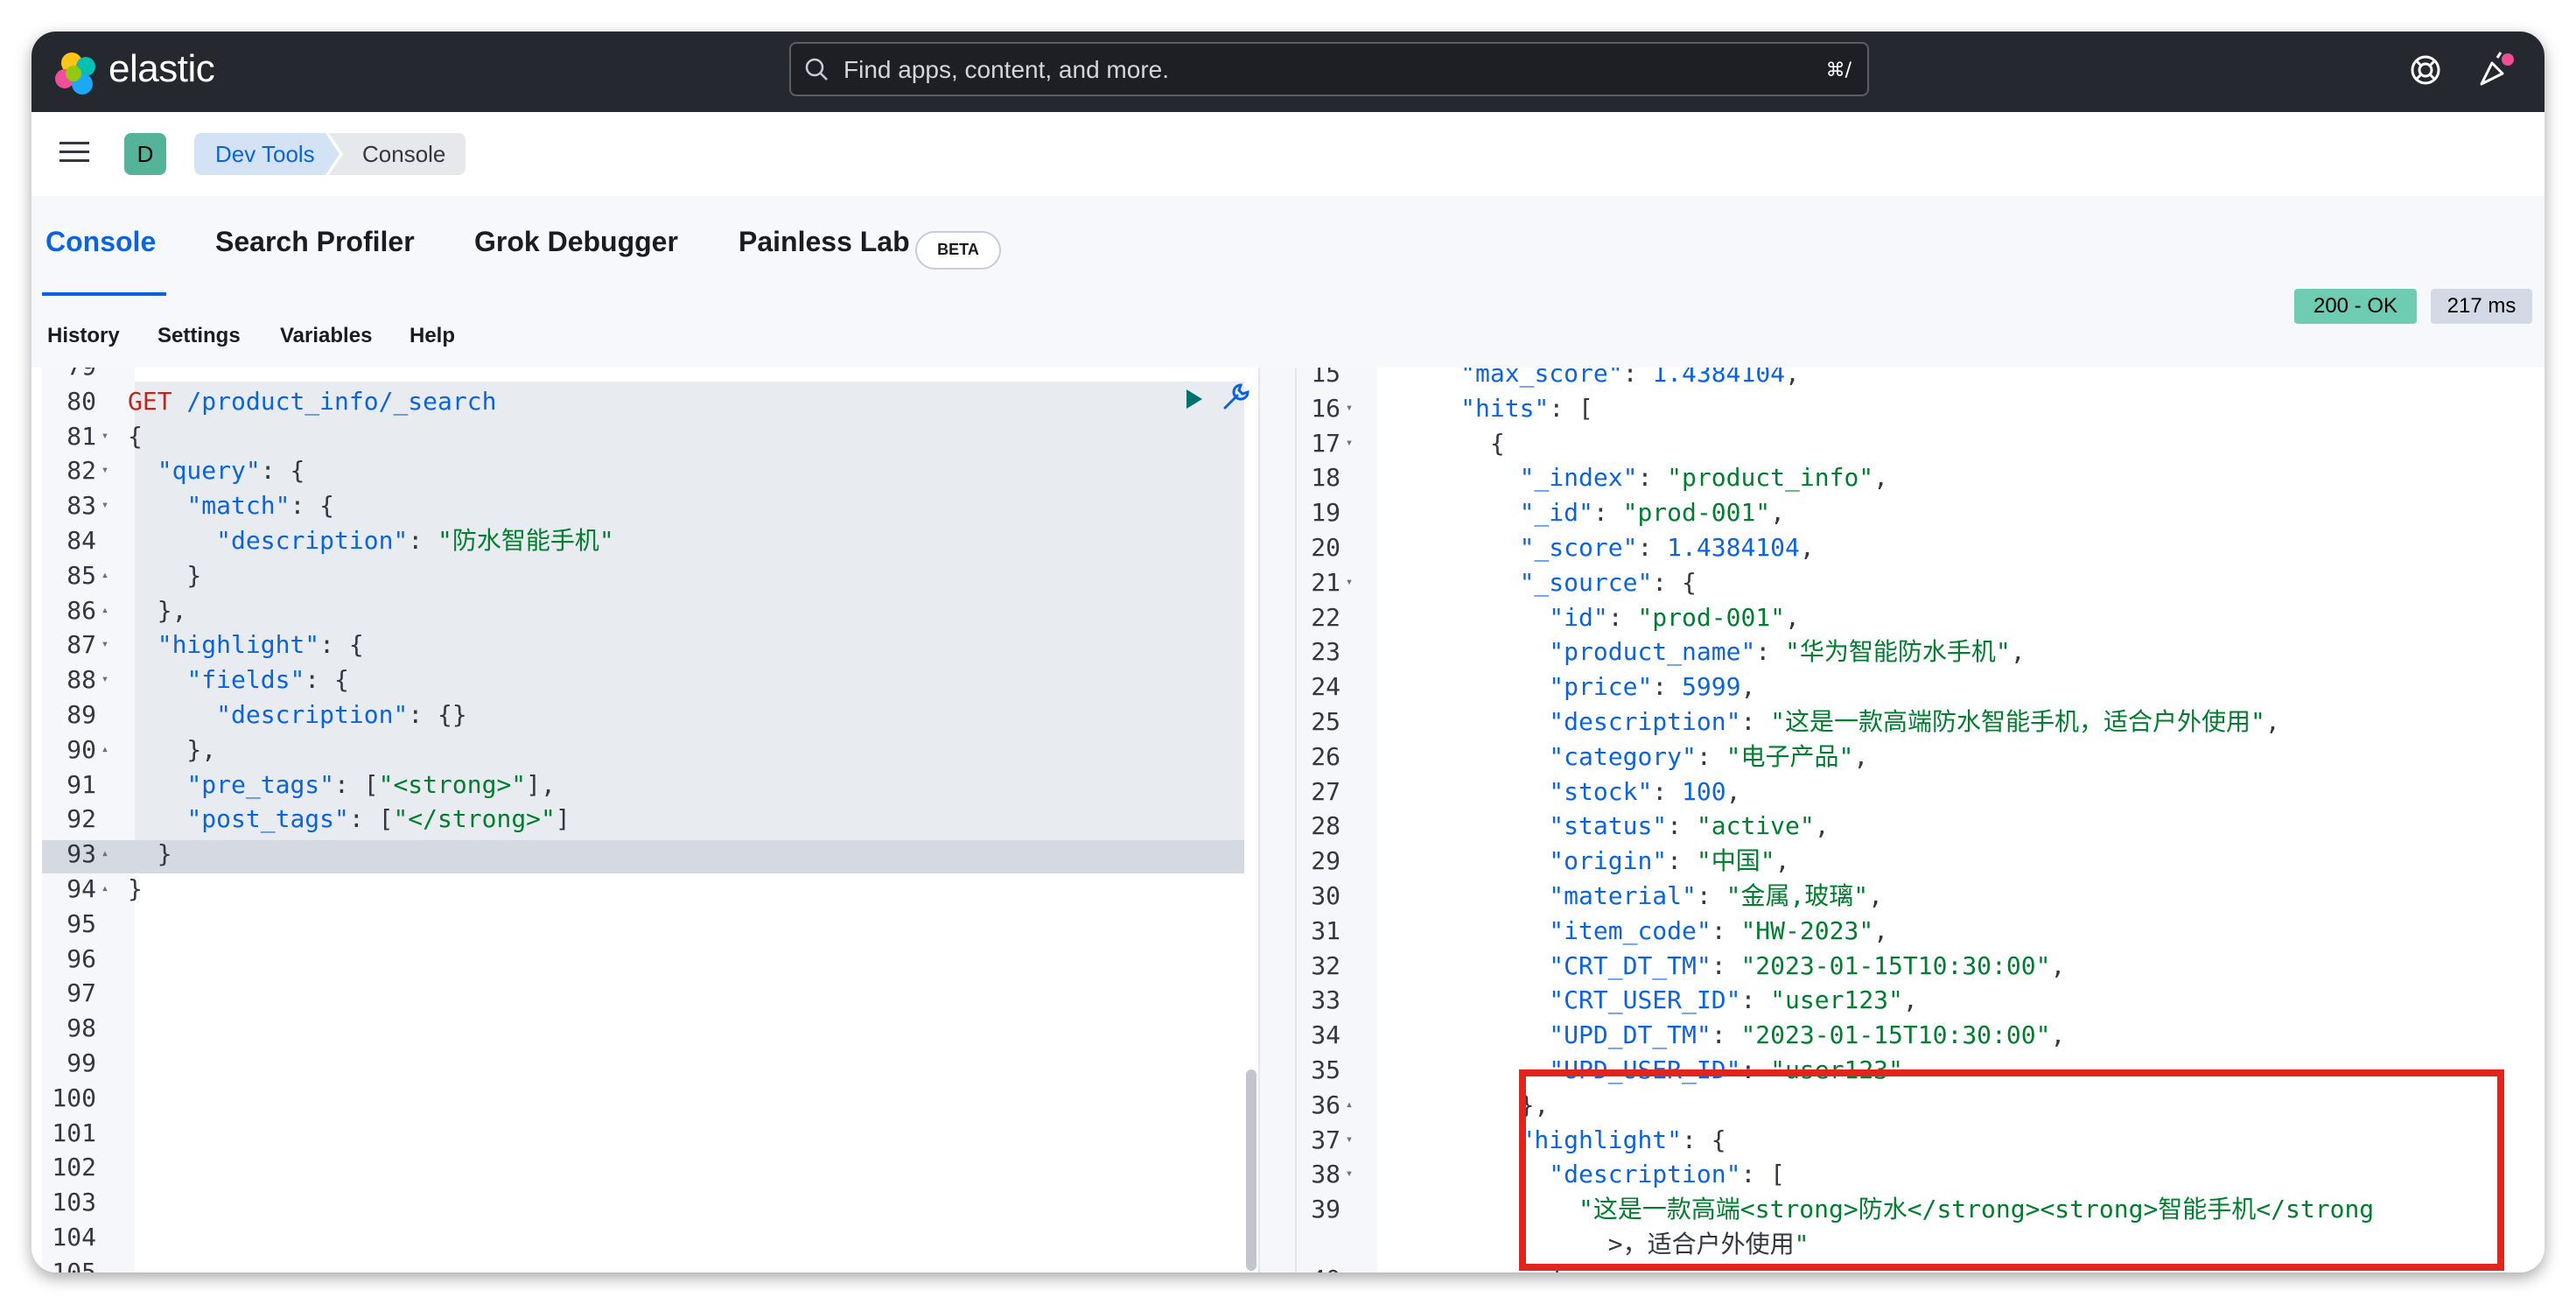 The image size is (2576, 1304). Describe the element at coordinates (326, 336) in the screenshot. I see `variables-button: Variables` at that location.